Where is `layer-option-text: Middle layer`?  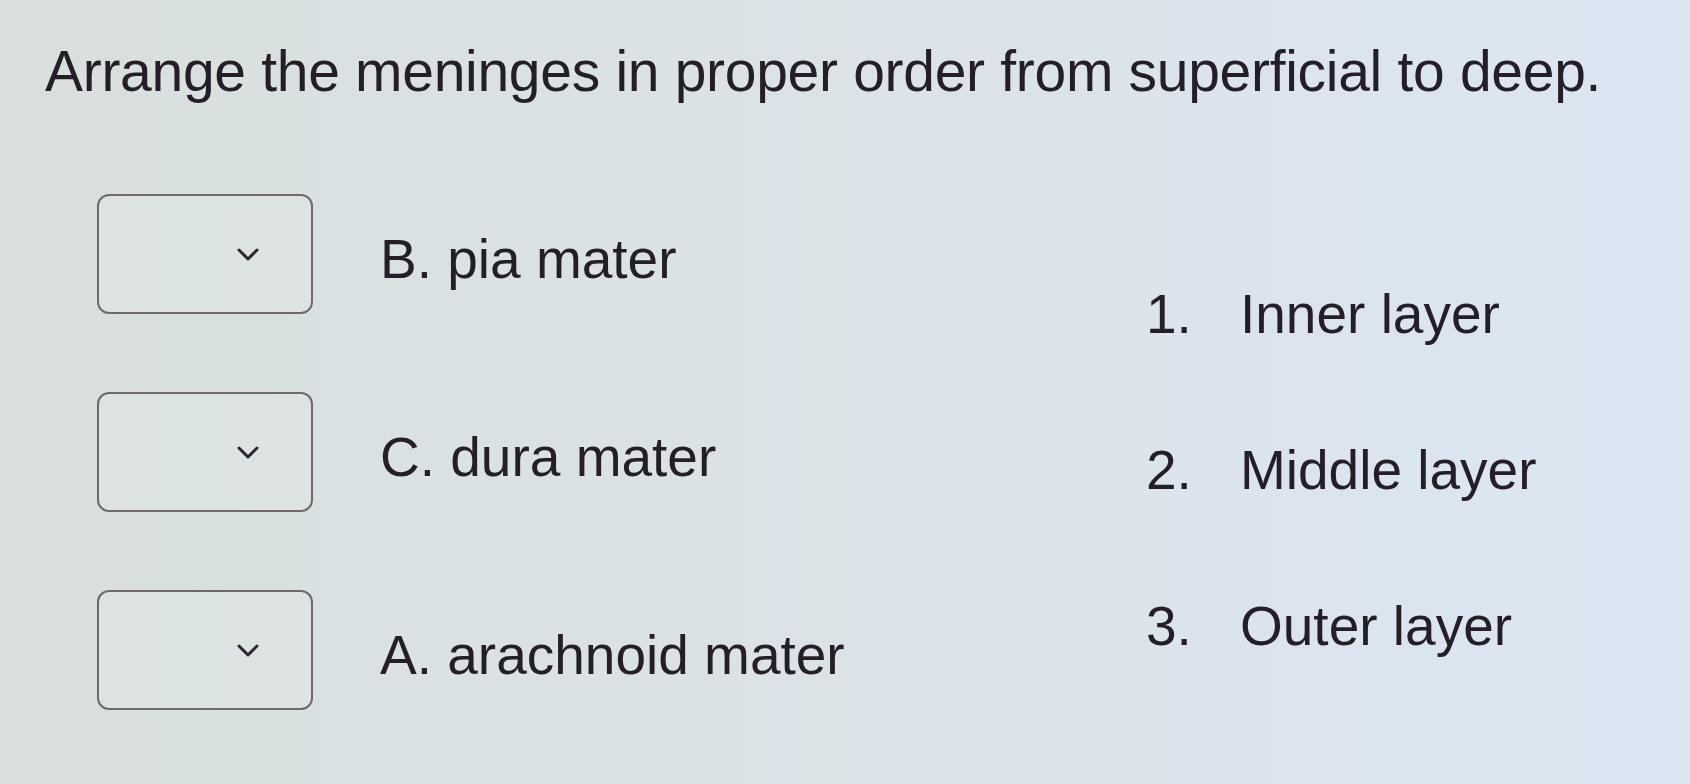 layer-option-text: Middle layer is located at coordinates (1388, 470).